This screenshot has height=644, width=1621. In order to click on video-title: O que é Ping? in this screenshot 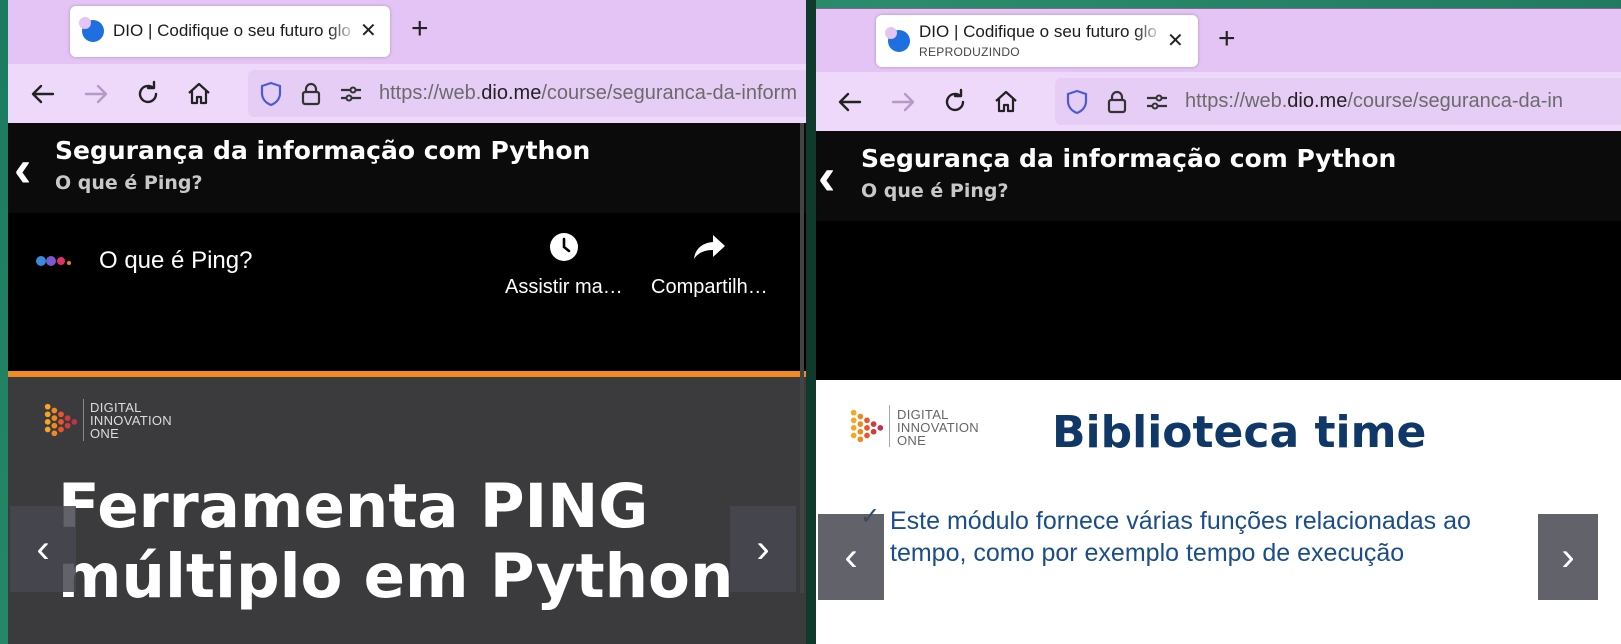, I will do `click(175, 261)`.